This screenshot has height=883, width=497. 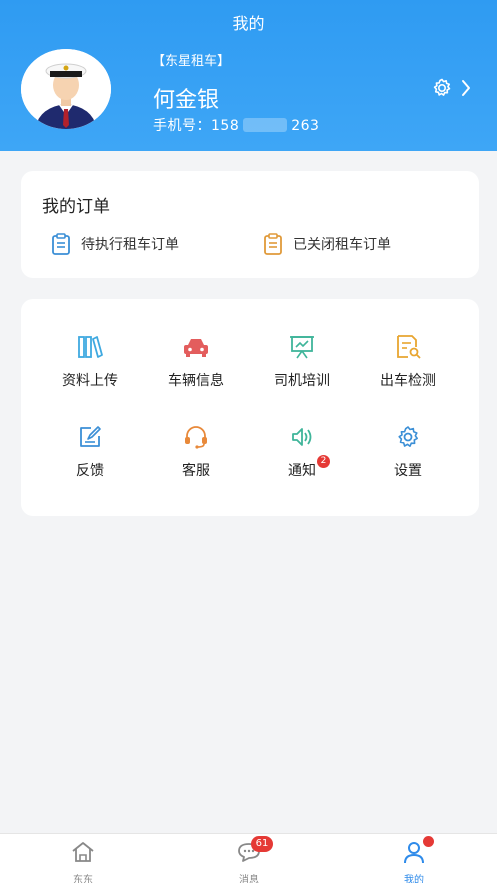 I want to click on tool-label: 设置, so click(x=408, y=471).